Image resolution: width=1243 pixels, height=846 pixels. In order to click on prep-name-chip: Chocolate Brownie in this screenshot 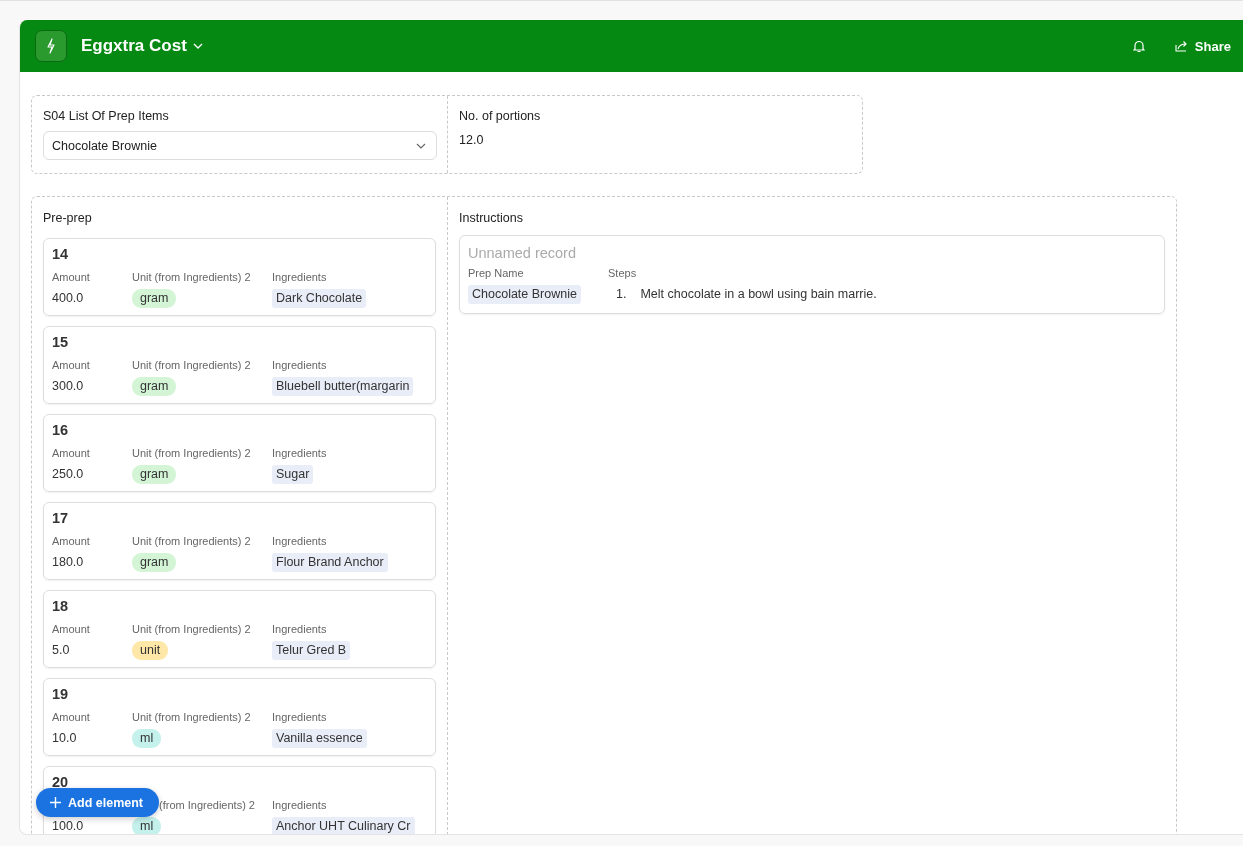, I will do `click(524, 294)`.